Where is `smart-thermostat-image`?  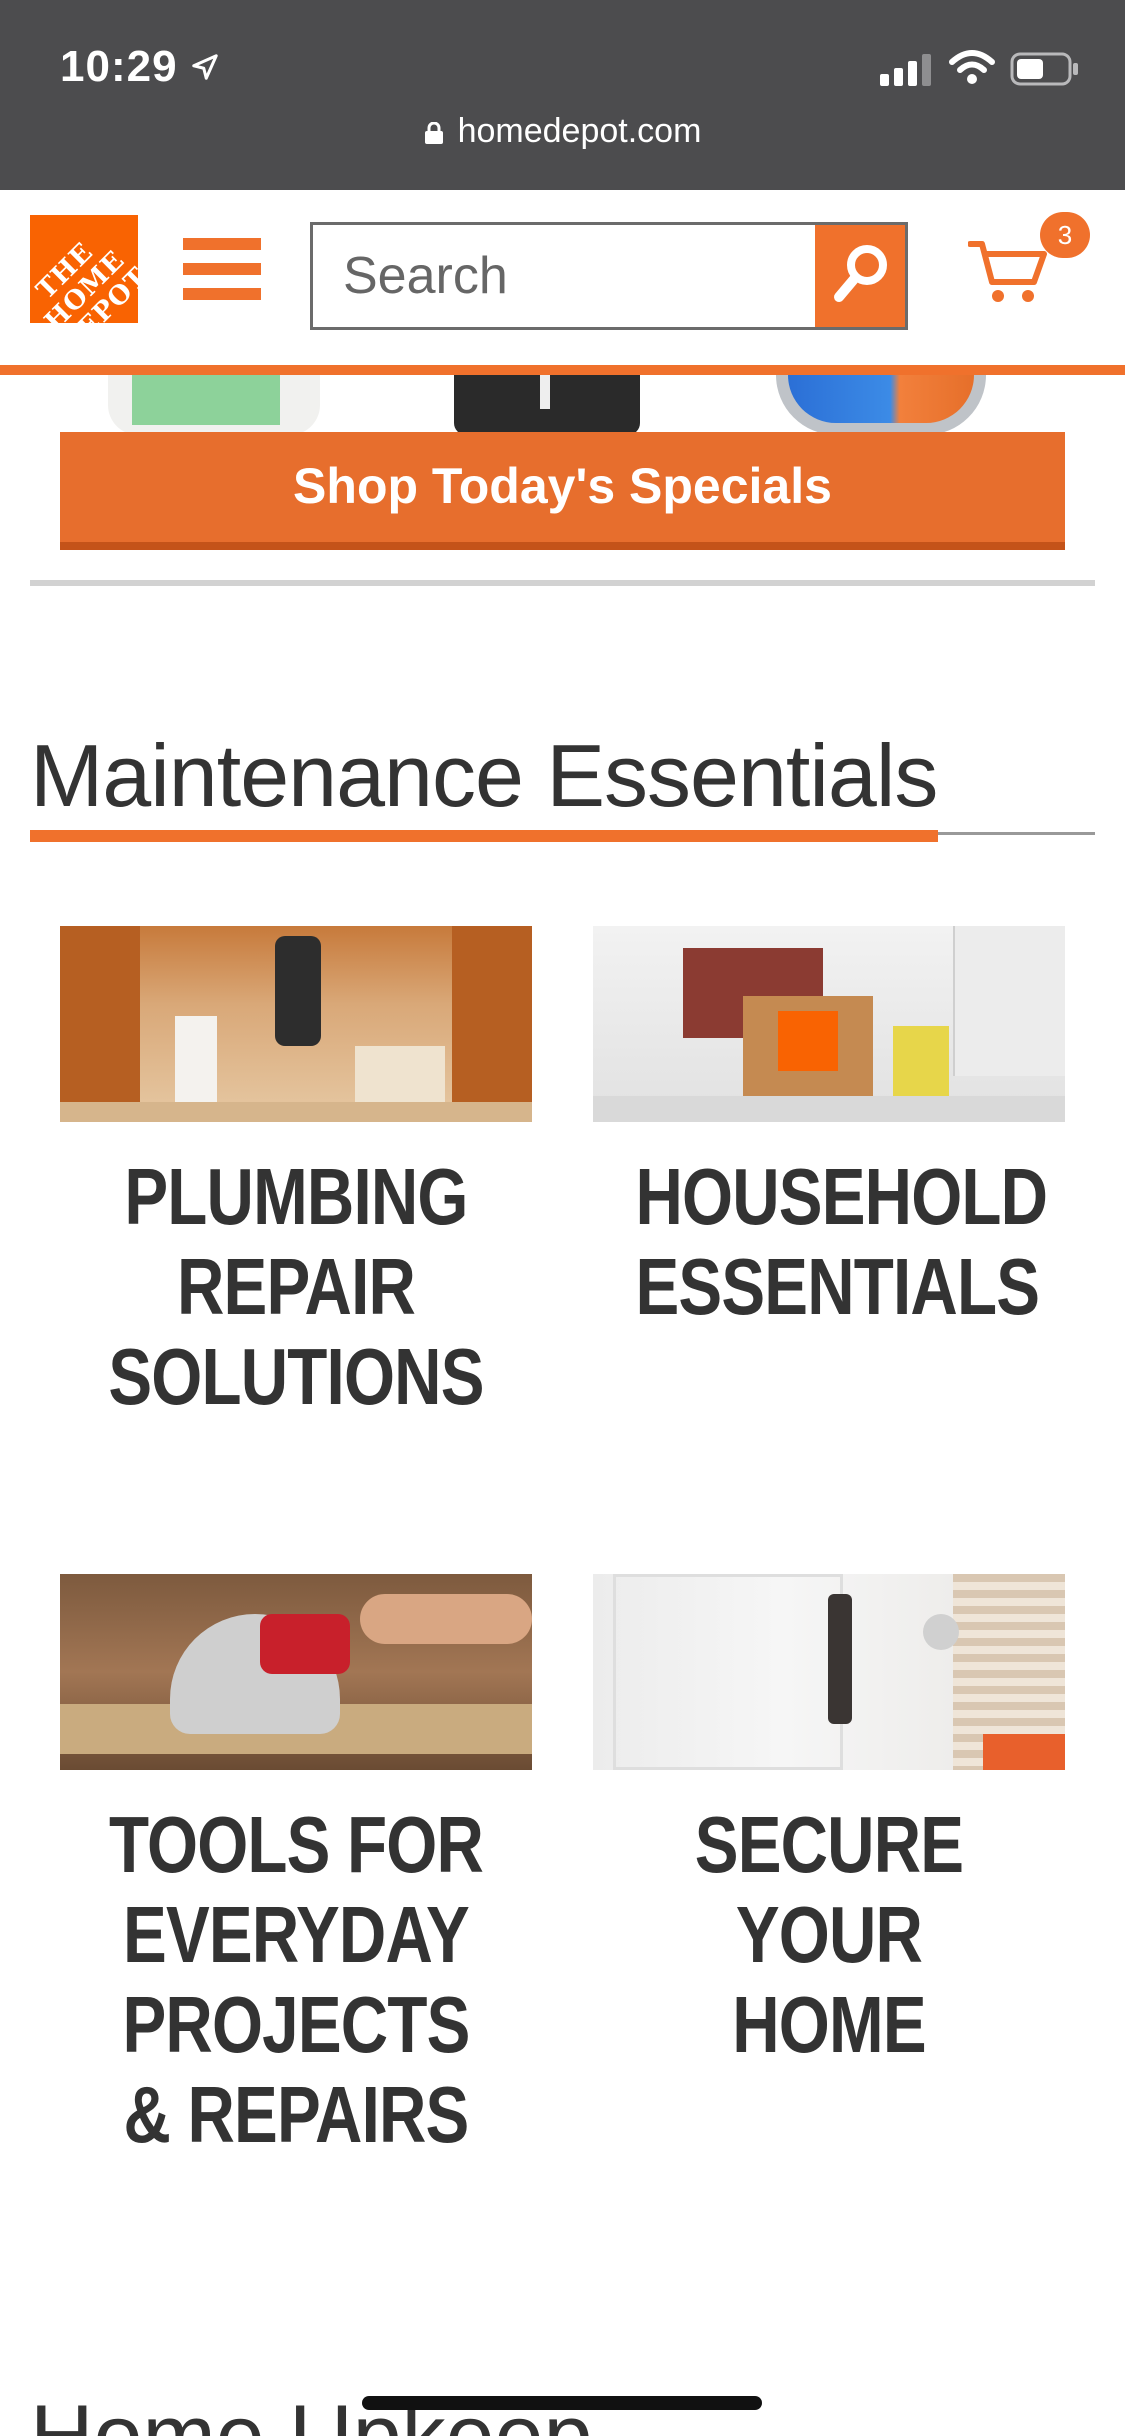 smart-thermostat-image is located at coordinates (547, 405).